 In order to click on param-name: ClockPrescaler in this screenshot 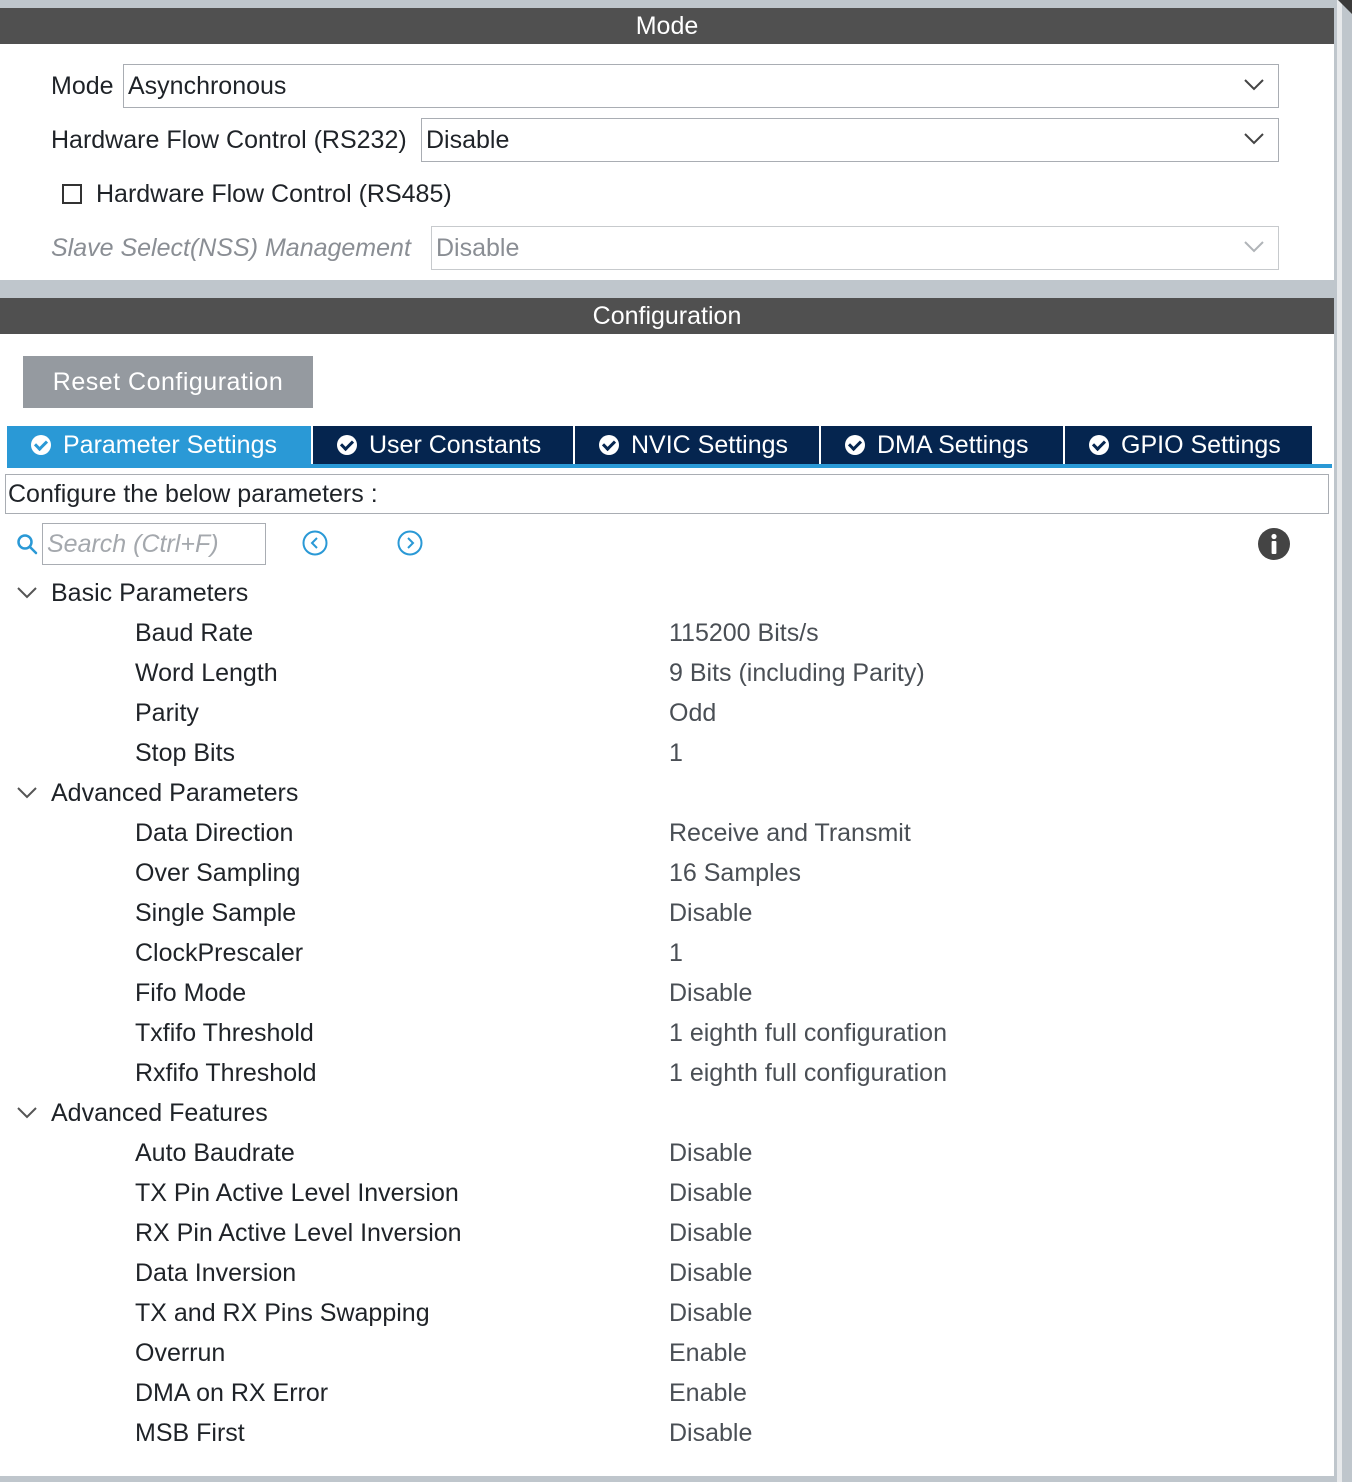, I will do `click(219, 952)`.